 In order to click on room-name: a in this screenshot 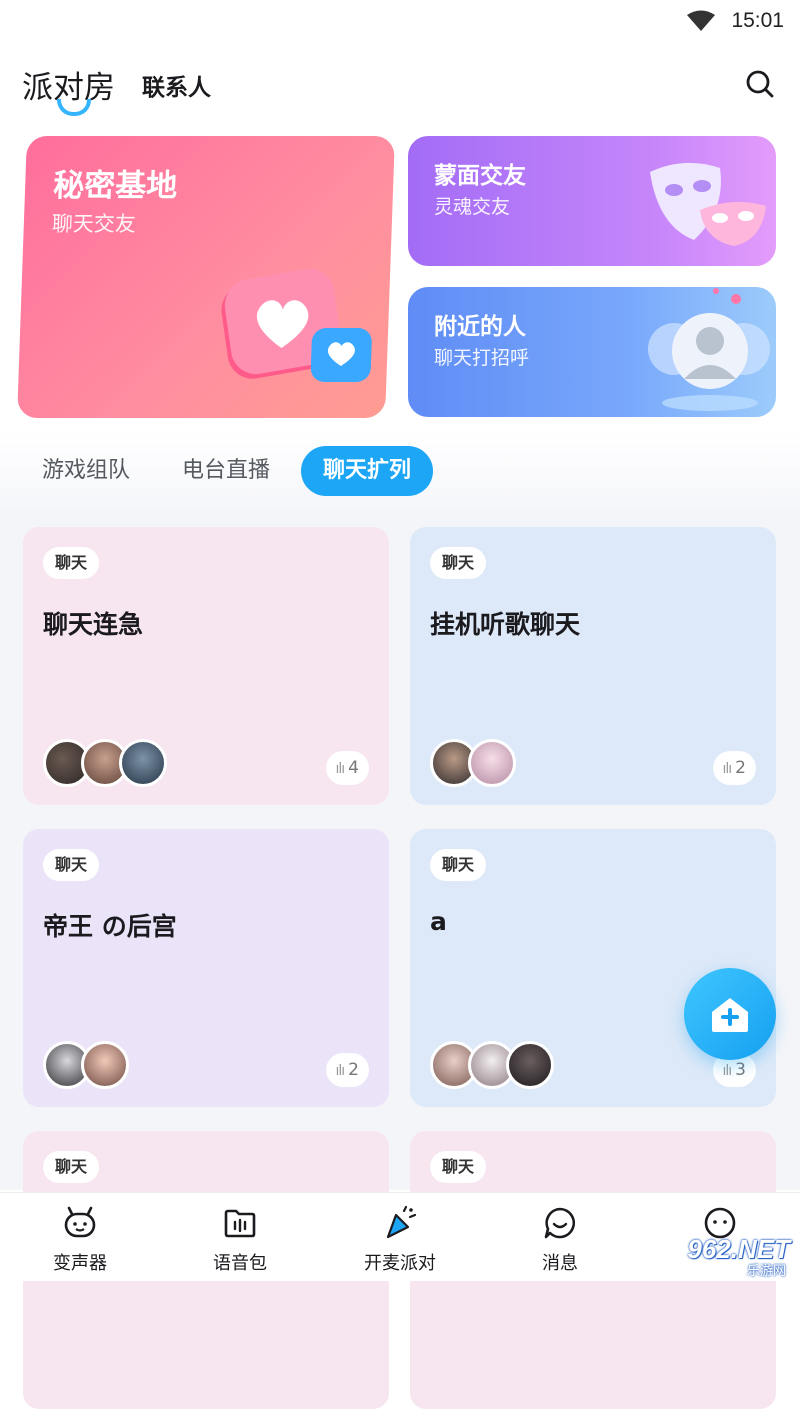, I will do `click(438, 921)`.